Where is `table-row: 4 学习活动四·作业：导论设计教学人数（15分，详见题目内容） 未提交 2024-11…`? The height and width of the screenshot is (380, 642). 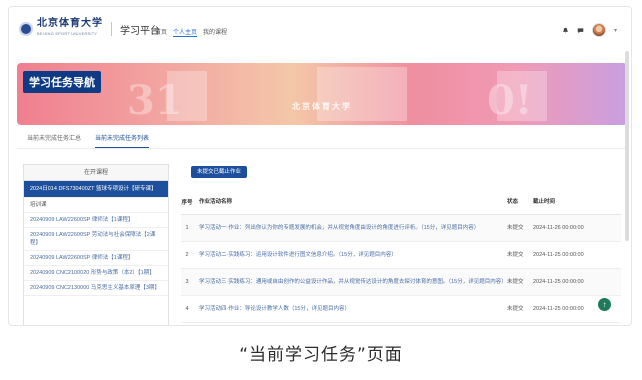
table-row: 4 学习活动四·作业：导论设计教学人数（15分，详见题目内容） 未提交 2024-11… is located at coordinates (401, 309).